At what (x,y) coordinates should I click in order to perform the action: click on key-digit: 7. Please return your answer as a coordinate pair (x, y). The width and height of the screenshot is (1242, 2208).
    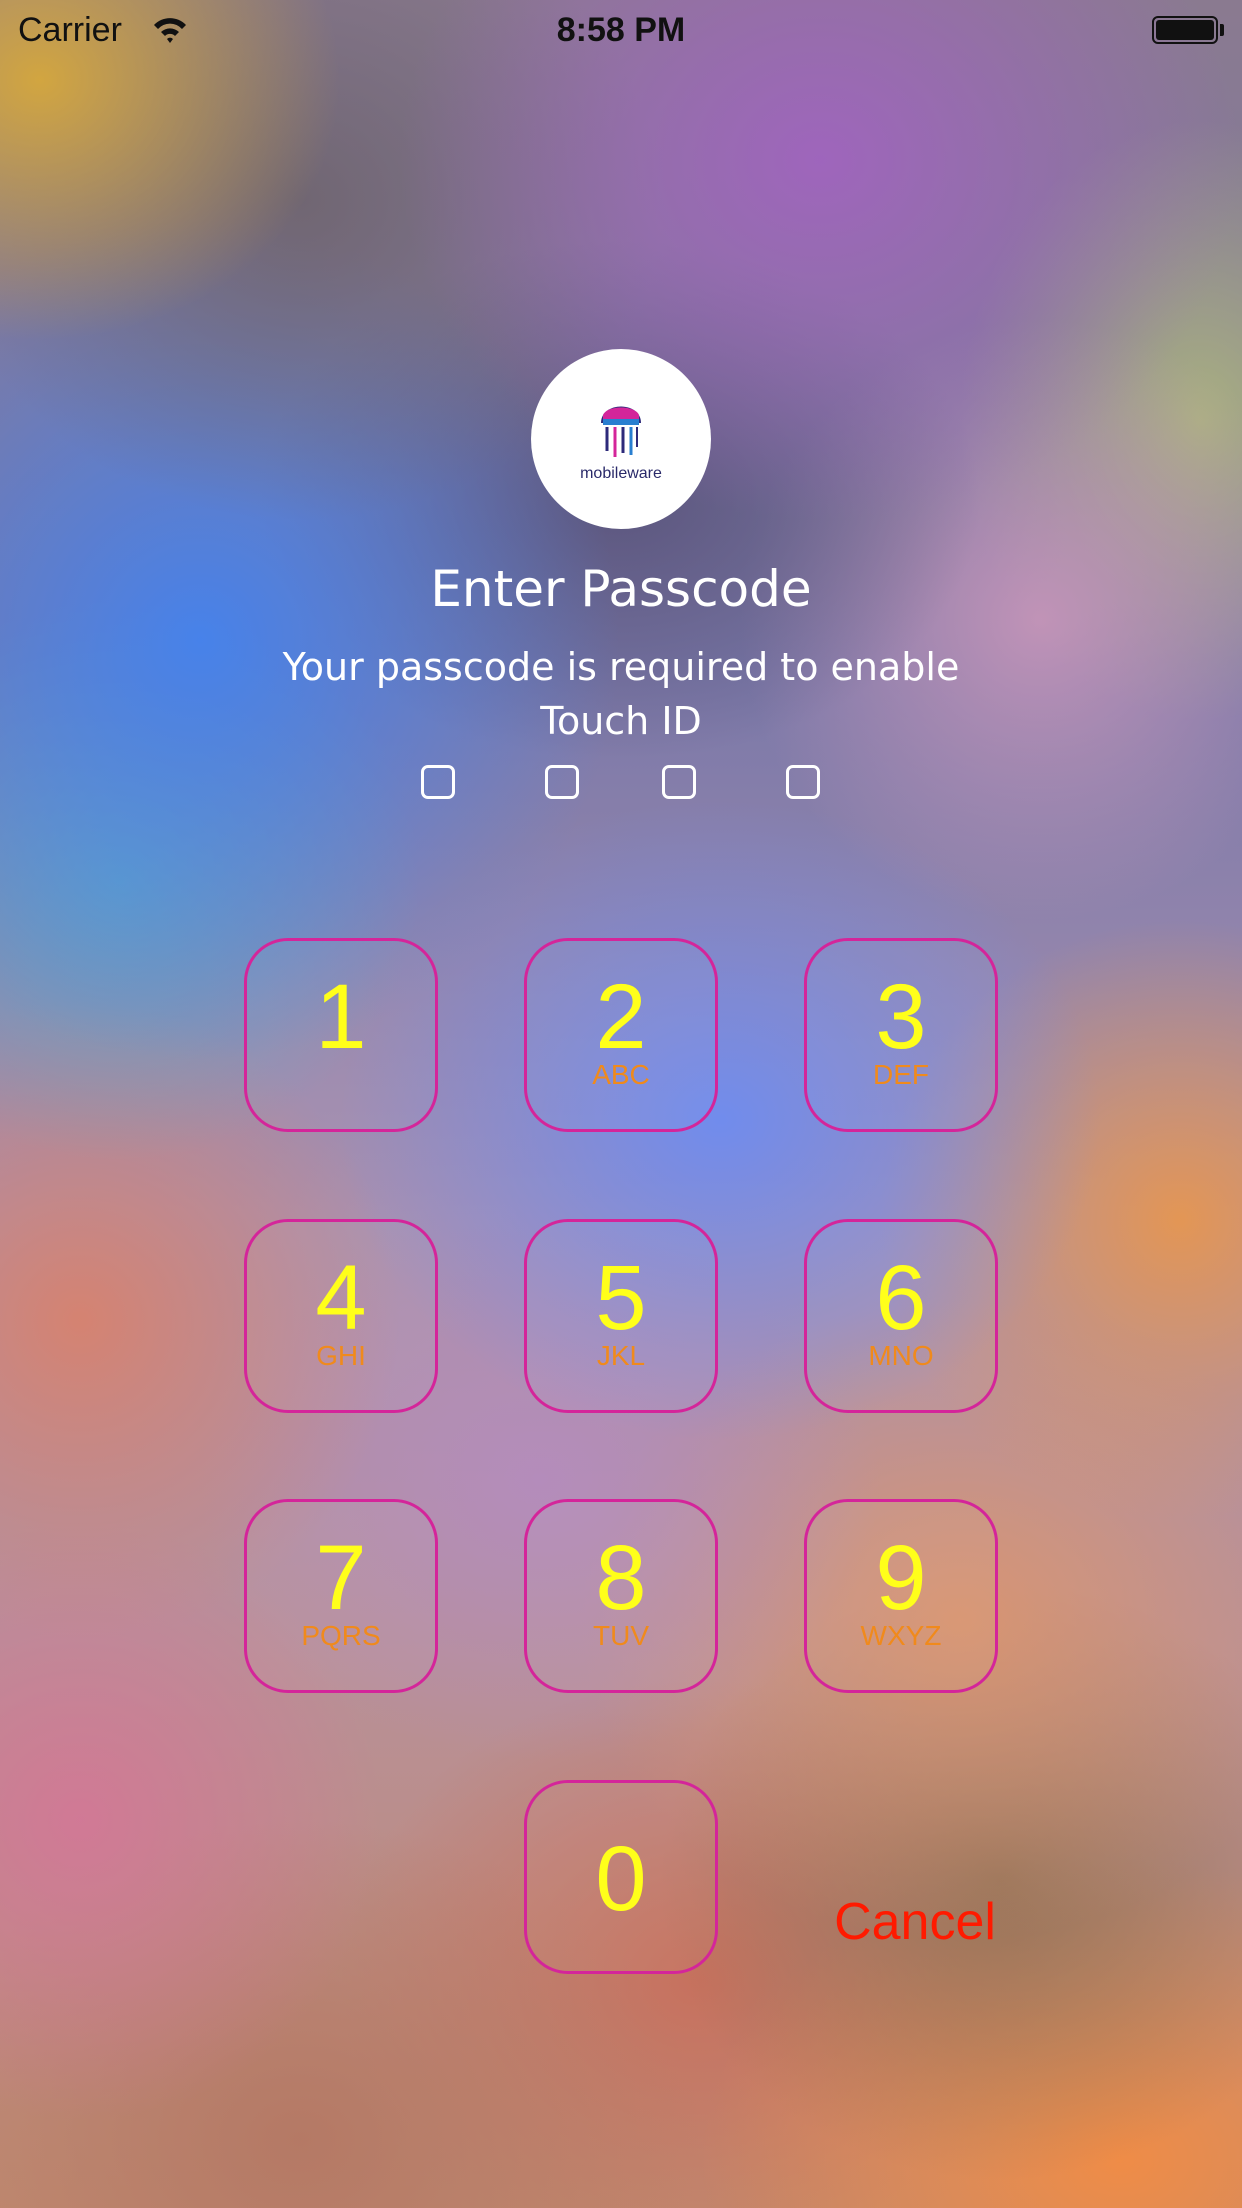
    Looking at the image, I should click on (341, 1578).